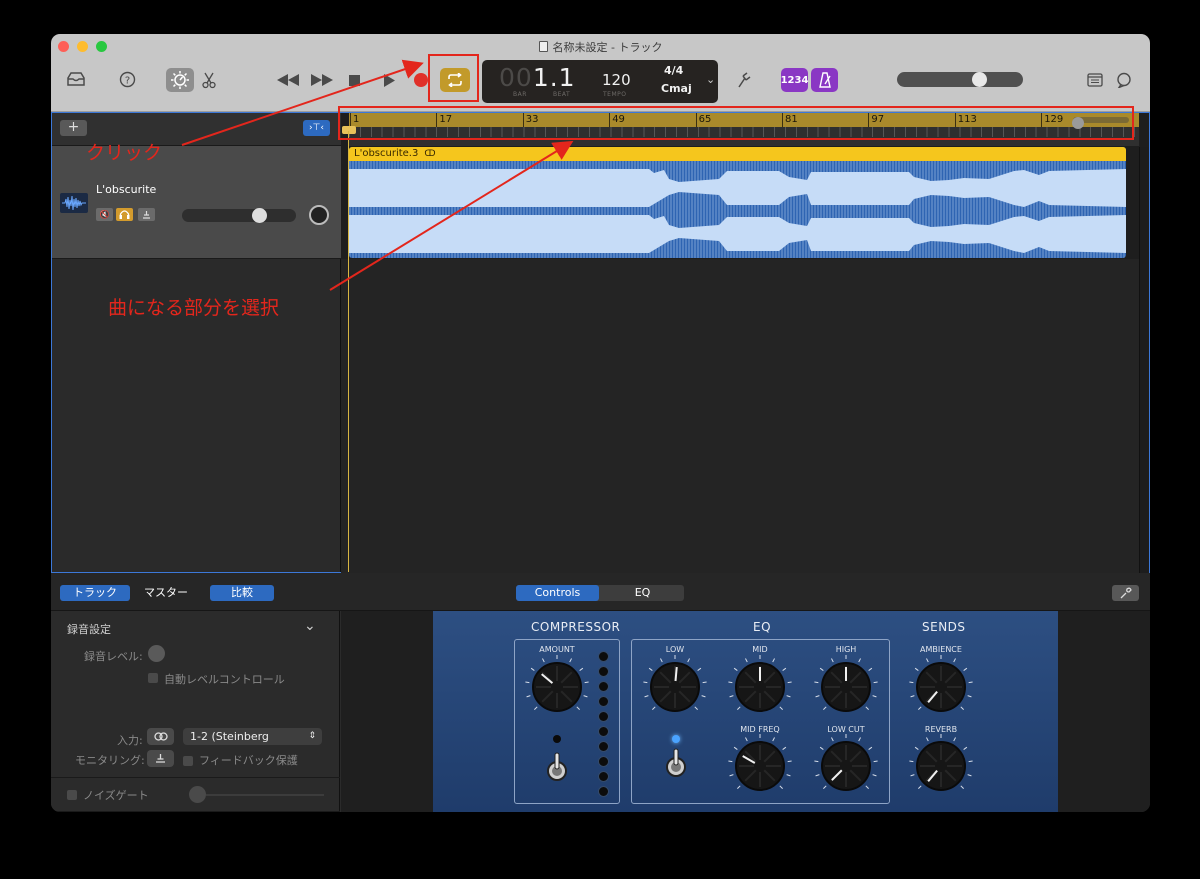 This screenshot has width=1200, height=879. I want to click on auto-level-label: 自動レベルコントロール, so click(224, 679).